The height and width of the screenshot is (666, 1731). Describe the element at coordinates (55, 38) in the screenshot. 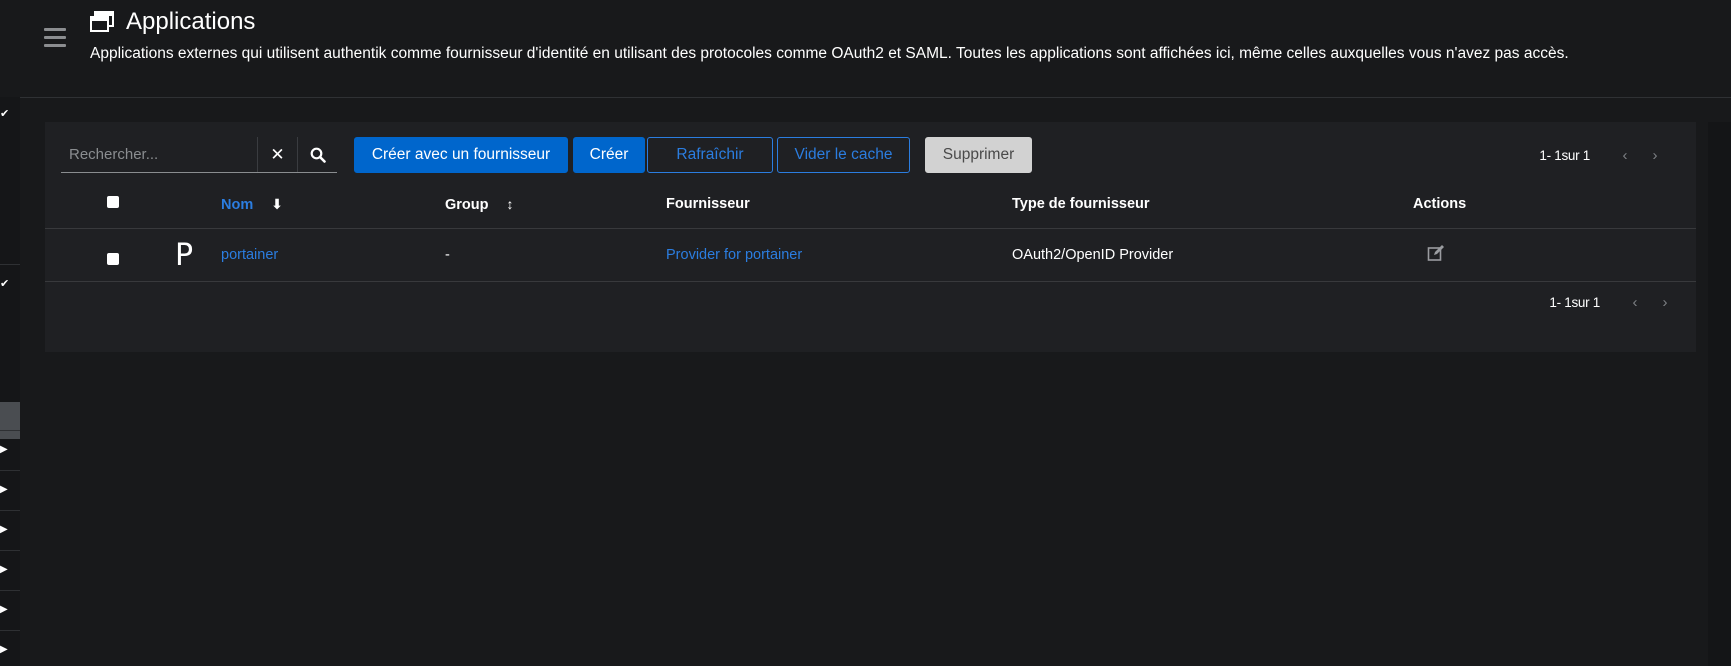

I see `hamburger-menu-icon` at that location.